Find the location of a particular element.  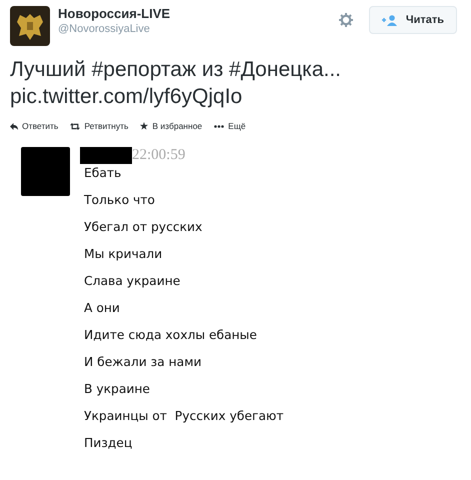

avatar is located at coordinates (45, 171).